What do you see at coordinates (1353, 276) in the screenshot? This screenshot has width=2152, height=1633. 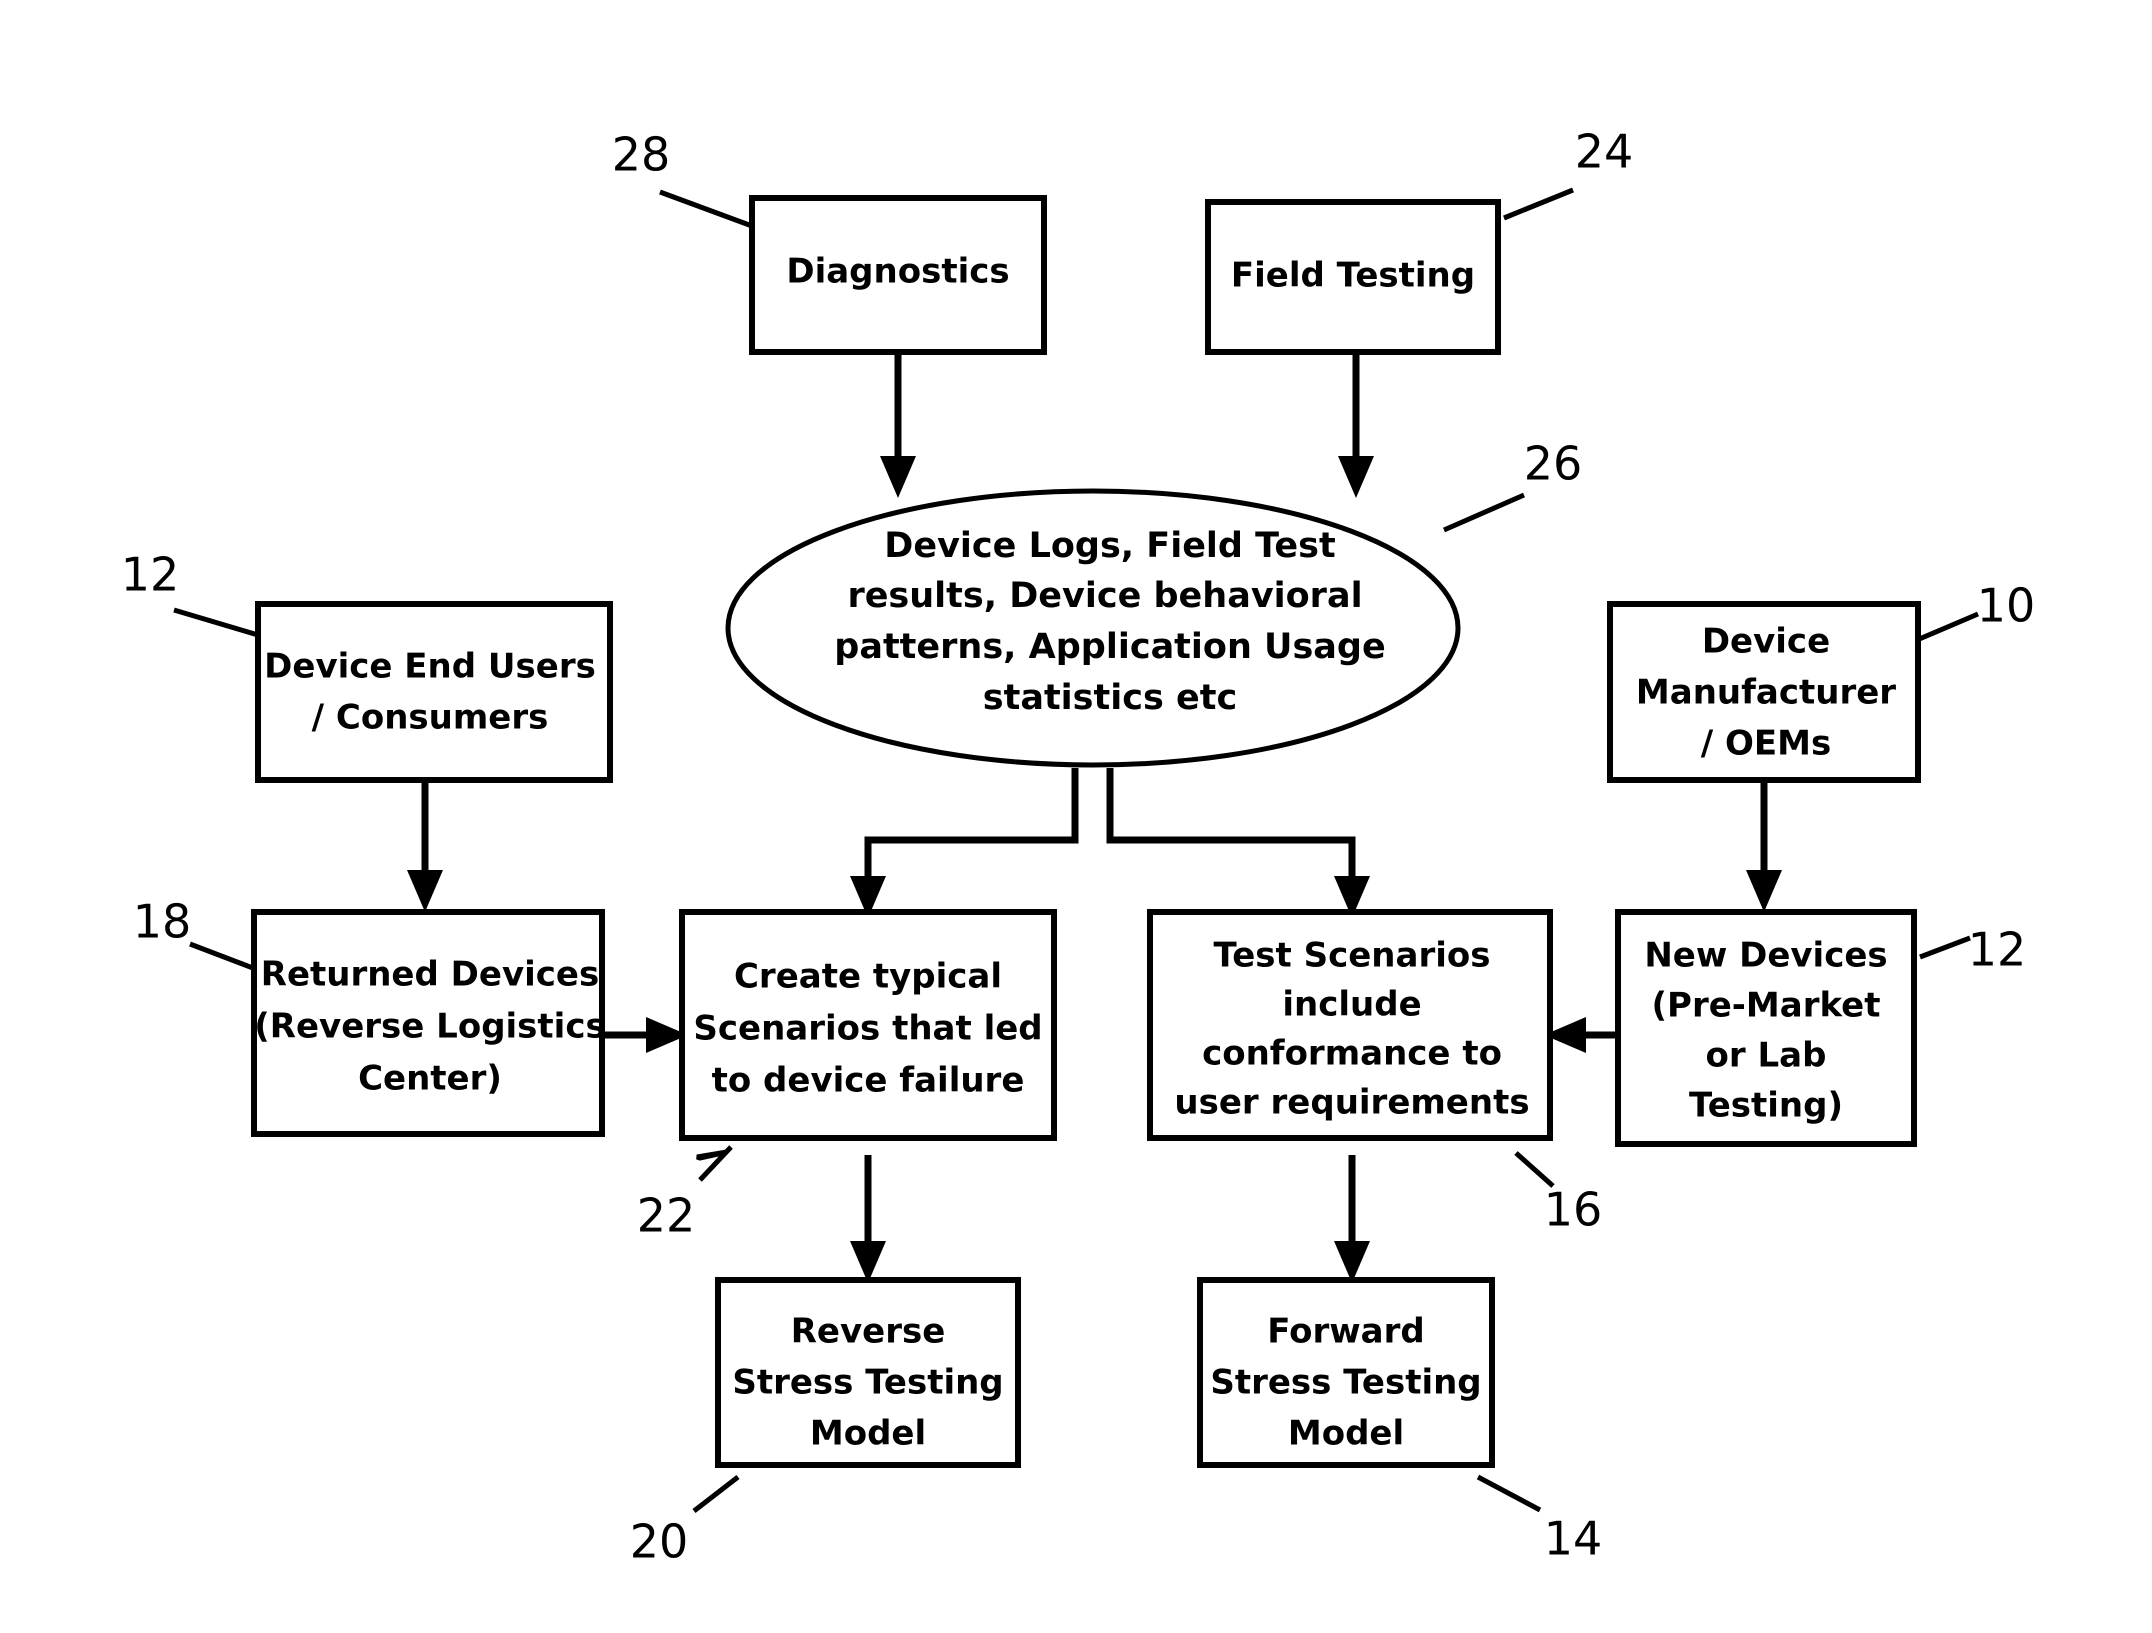 I see `label-field-testing: Field Testing` at bounding box center [1353, 276].